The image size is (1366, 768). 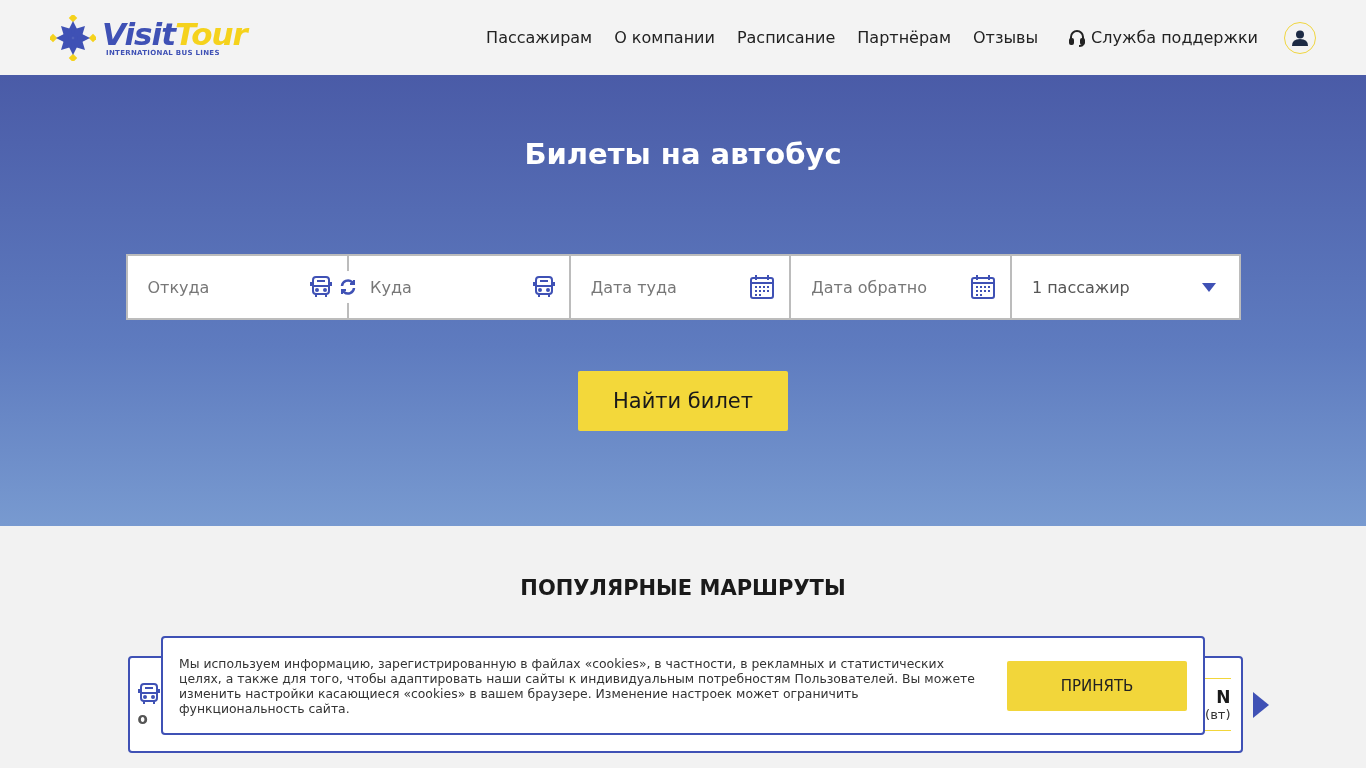 I want to click on page-title: Билеты на автобус, so click(x=683, y=155).